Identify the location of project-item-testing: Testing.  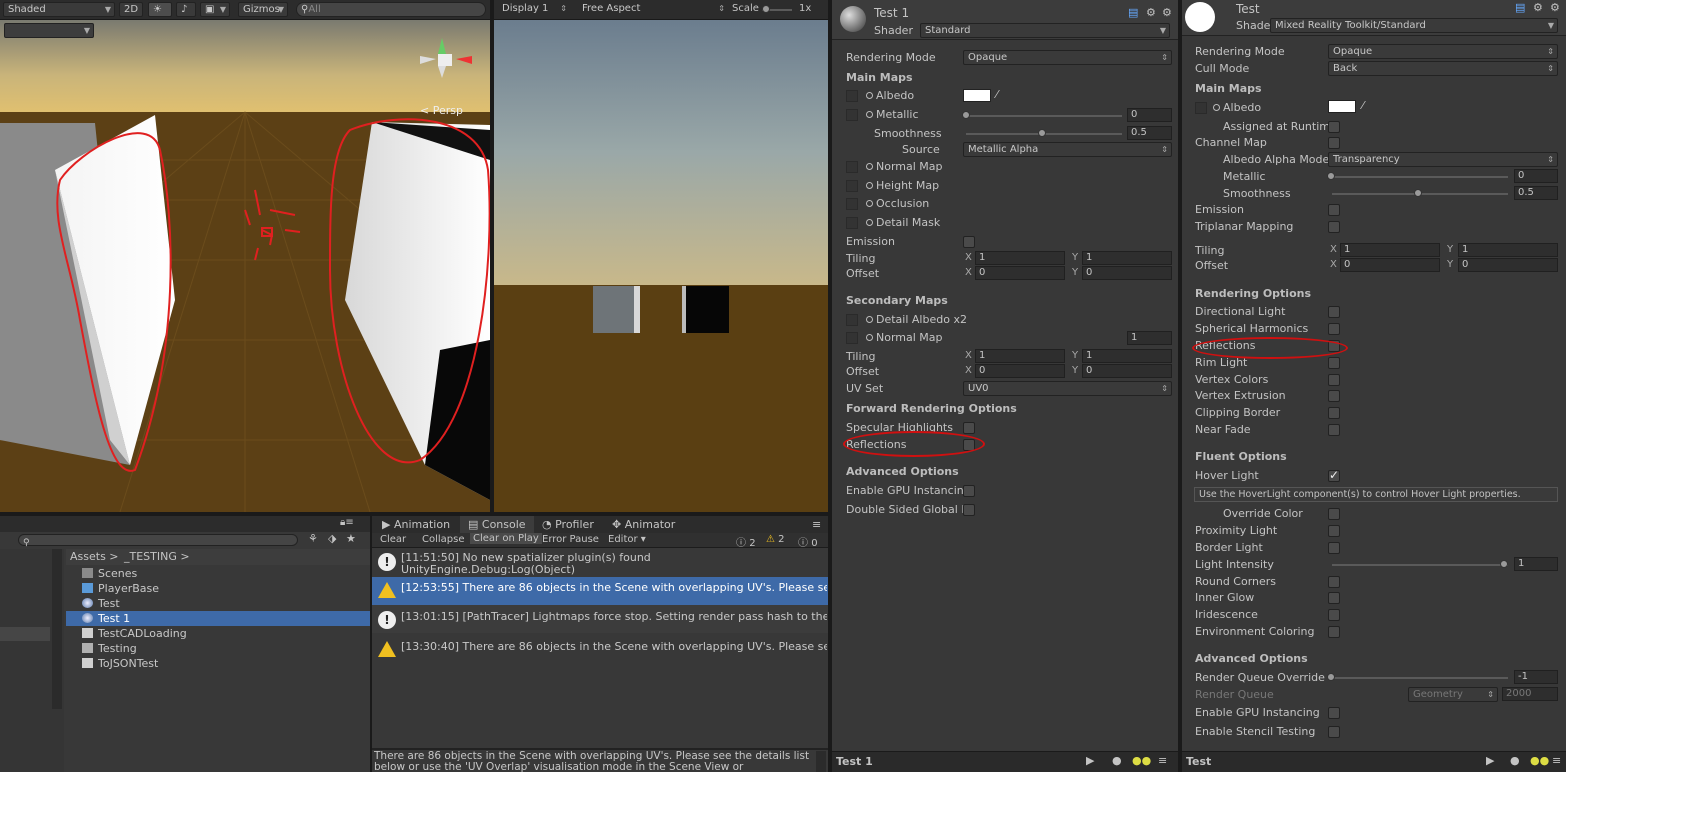
(109, 648).